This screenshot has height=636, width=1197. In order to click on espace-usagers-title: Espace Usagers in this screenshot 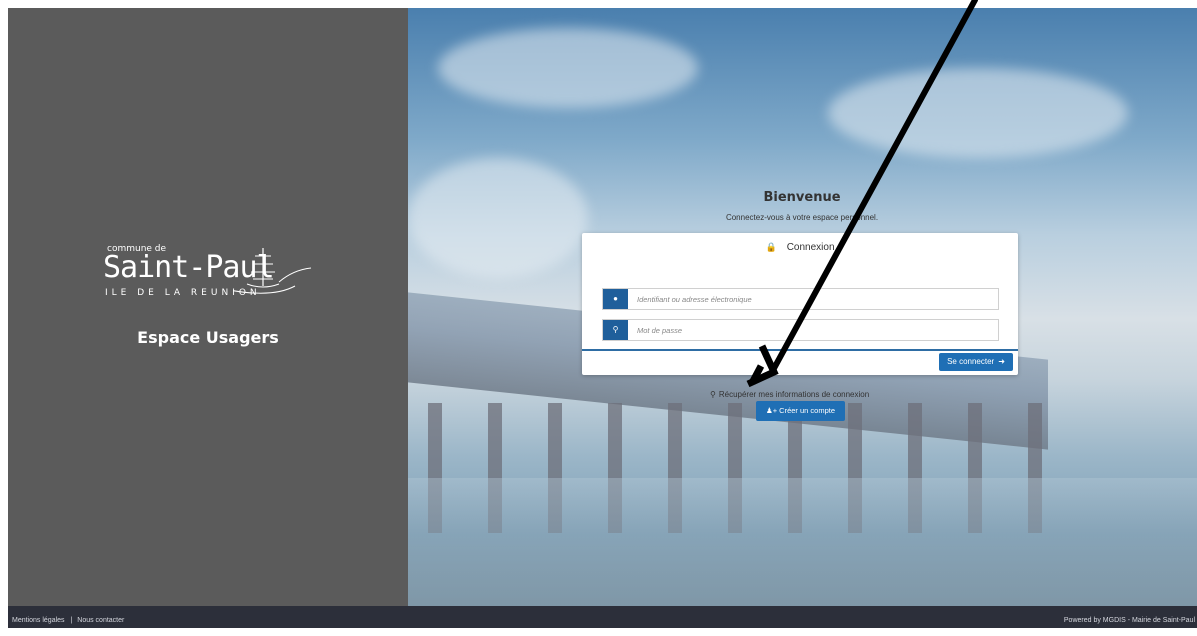, I will do `click(208, 337)`.